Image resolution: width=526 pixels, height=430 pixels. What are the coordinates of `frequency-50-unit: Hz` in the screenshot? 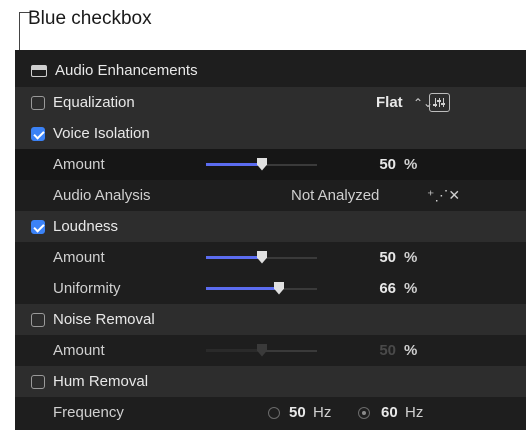 It's located at (322, 412).